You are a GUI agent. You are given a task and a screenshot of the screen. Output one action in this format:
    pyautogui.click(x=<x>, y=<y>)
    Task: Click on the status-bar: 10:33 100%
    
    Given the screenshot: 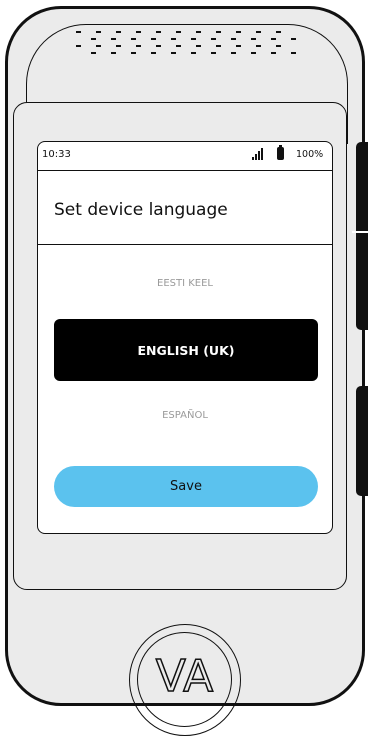 What is the action you would take?
    pyautogui.click(x=185, y=156)
    